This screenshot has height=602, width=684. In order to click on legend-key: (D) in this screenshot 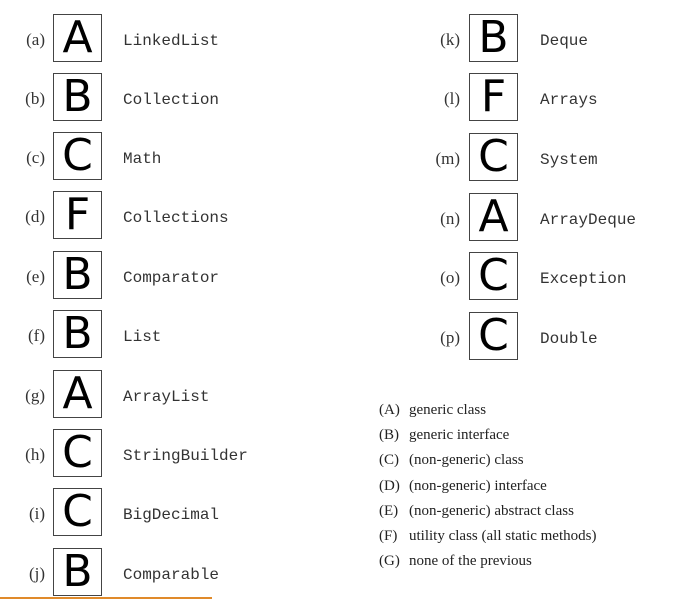, I will do `click(389, 485)`.